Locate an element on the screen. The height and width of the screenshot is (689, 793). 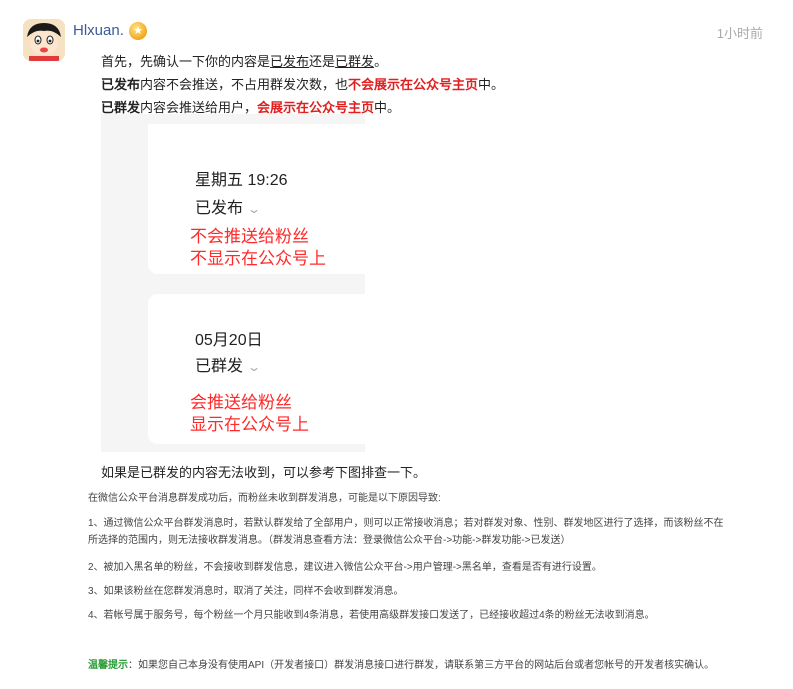
answer-line-1: 首先，先确认一下你的内容是已发布还是已群发。 is located at coordinates (244, 60).